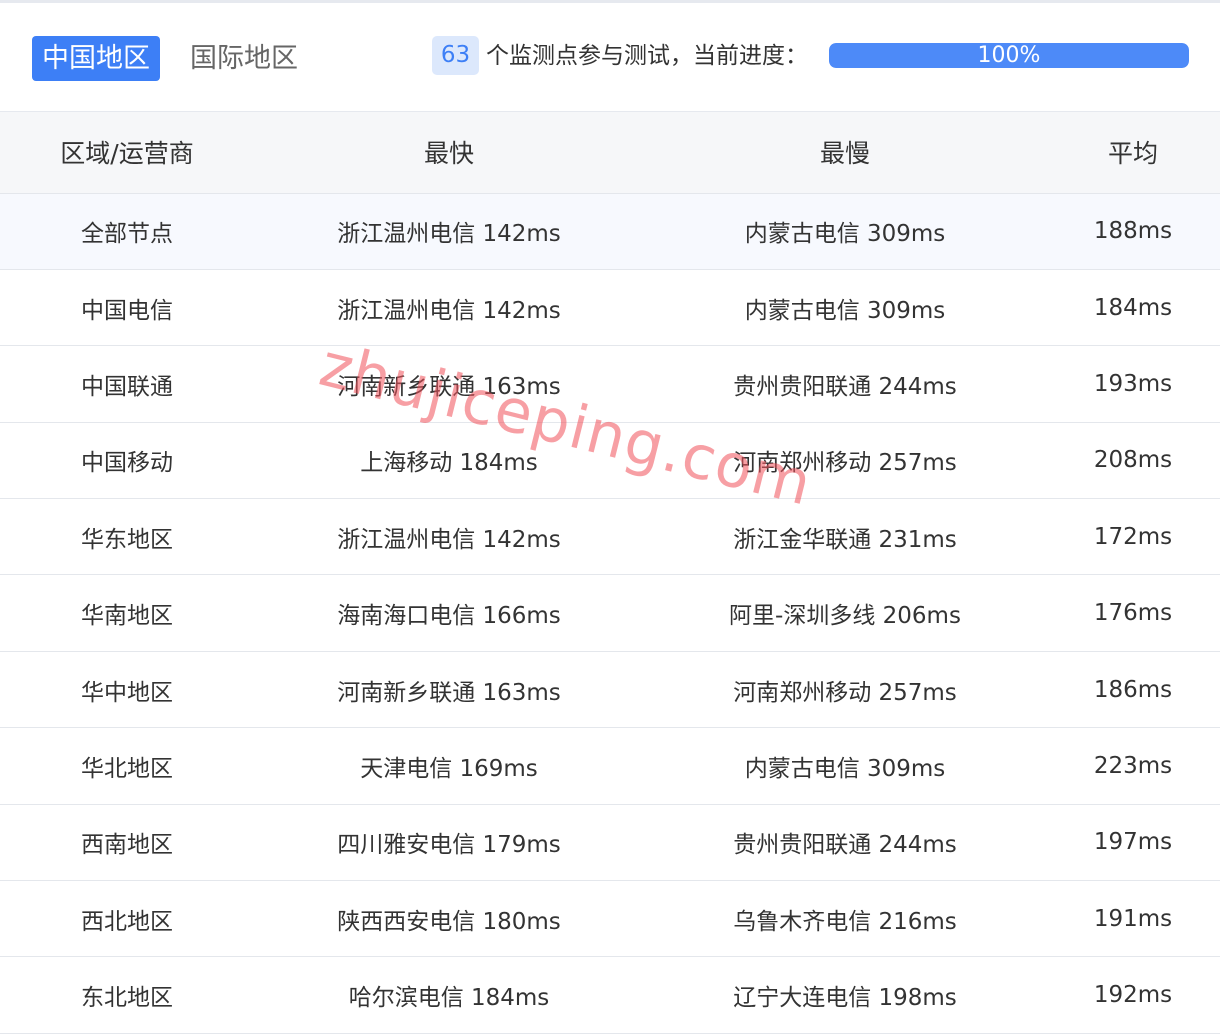 The height and width of the screenshot is (1034, 1220). Describe the element at coordinates (1133, 231) in the screenshot. I see `cell-average: 188ms` at that location.